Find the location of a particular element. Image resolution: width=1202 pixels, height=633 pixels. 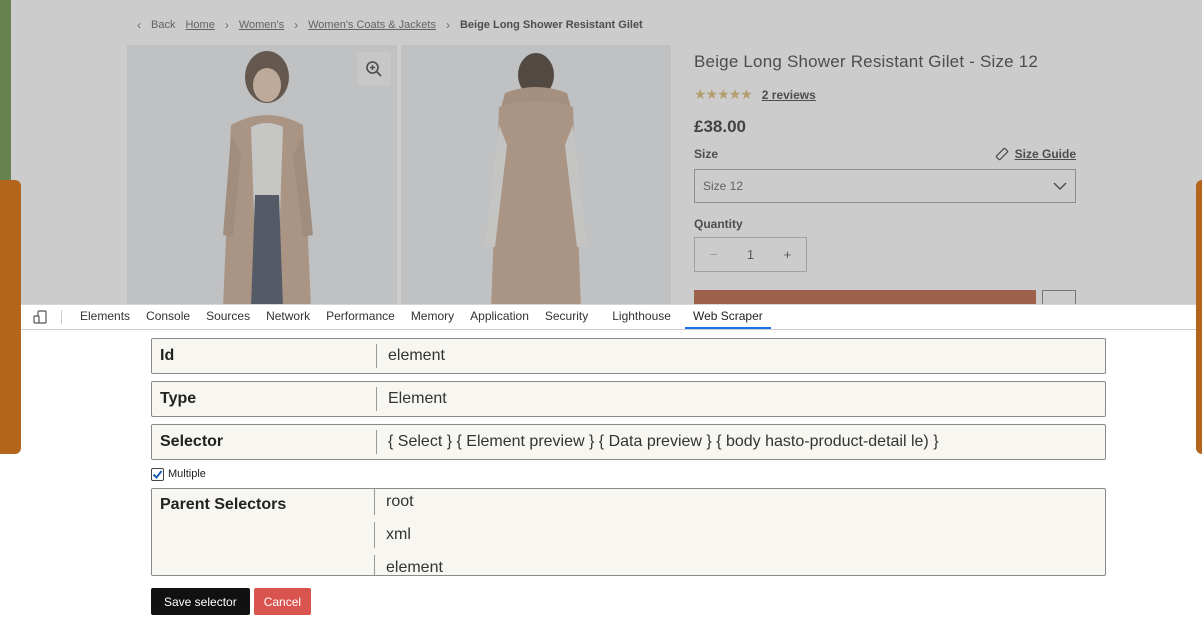

parent-option: root is located at coordinates (408, 503).